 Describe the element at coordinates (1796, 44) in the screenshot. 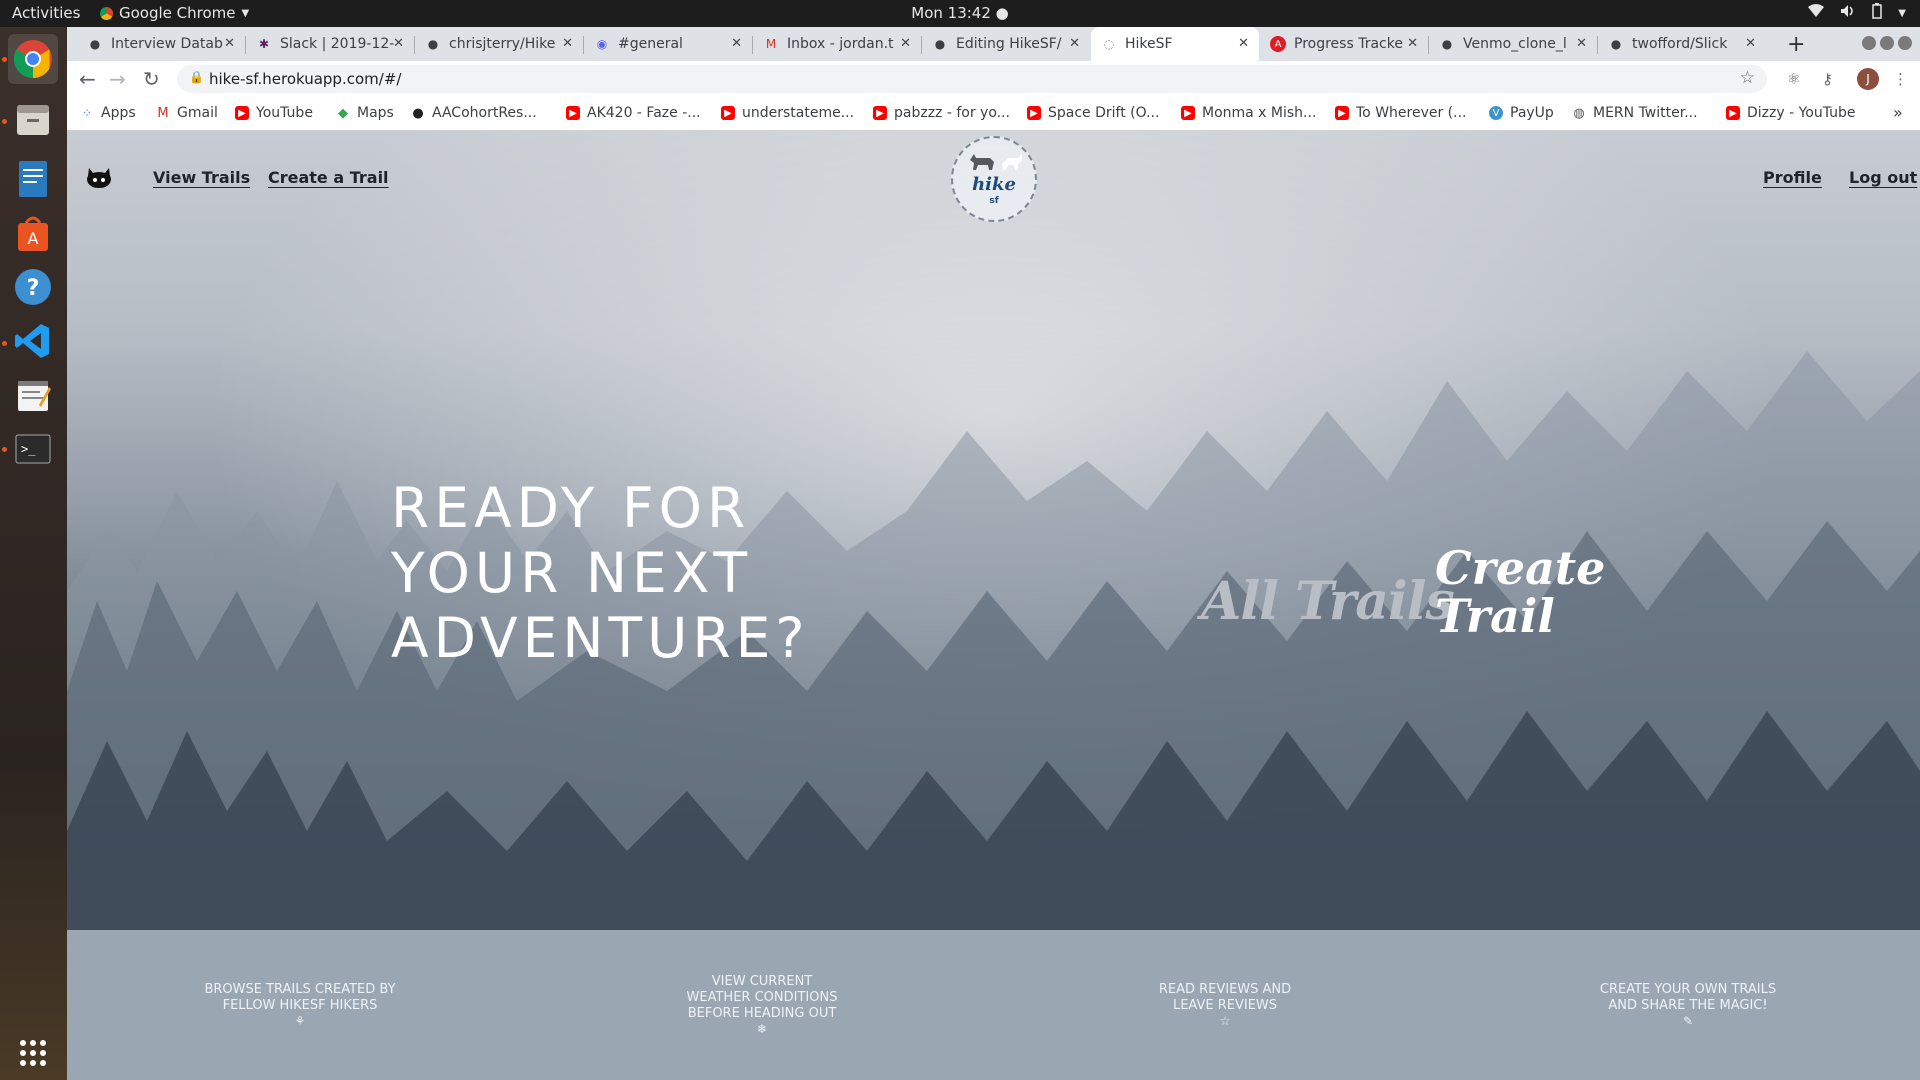

I see `new-tab-button: +` at that location.